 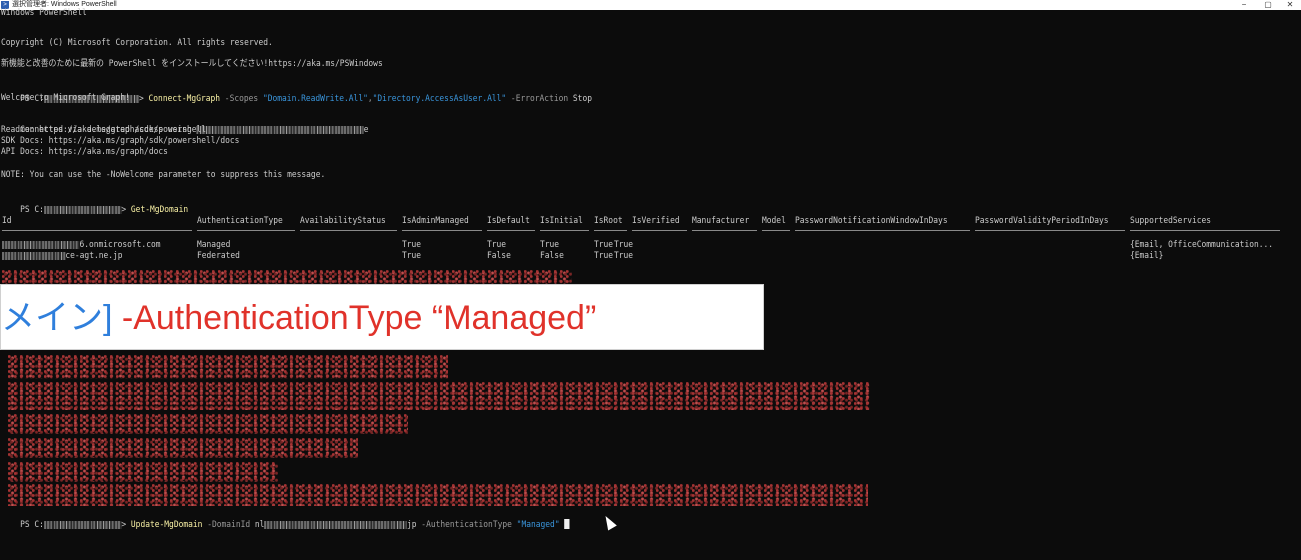 I want to click on table-header: AuthenticationType, so click(x=240, y=221).